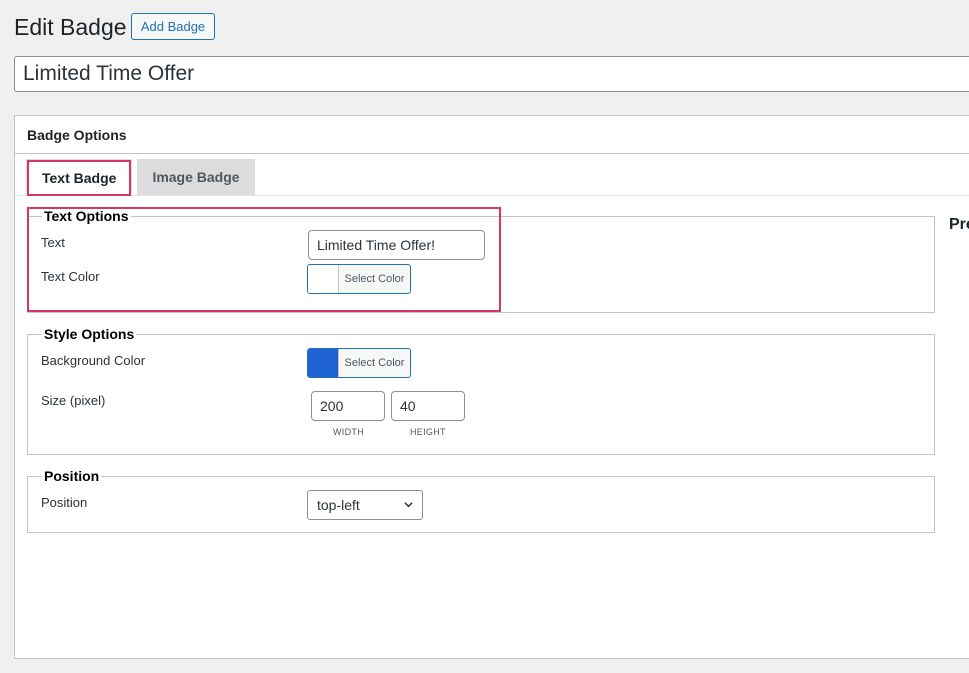  What do you see at coordinates (323, 363) in the screenshot?
I see `background-color-swatch` at bounding box center [323, 363].